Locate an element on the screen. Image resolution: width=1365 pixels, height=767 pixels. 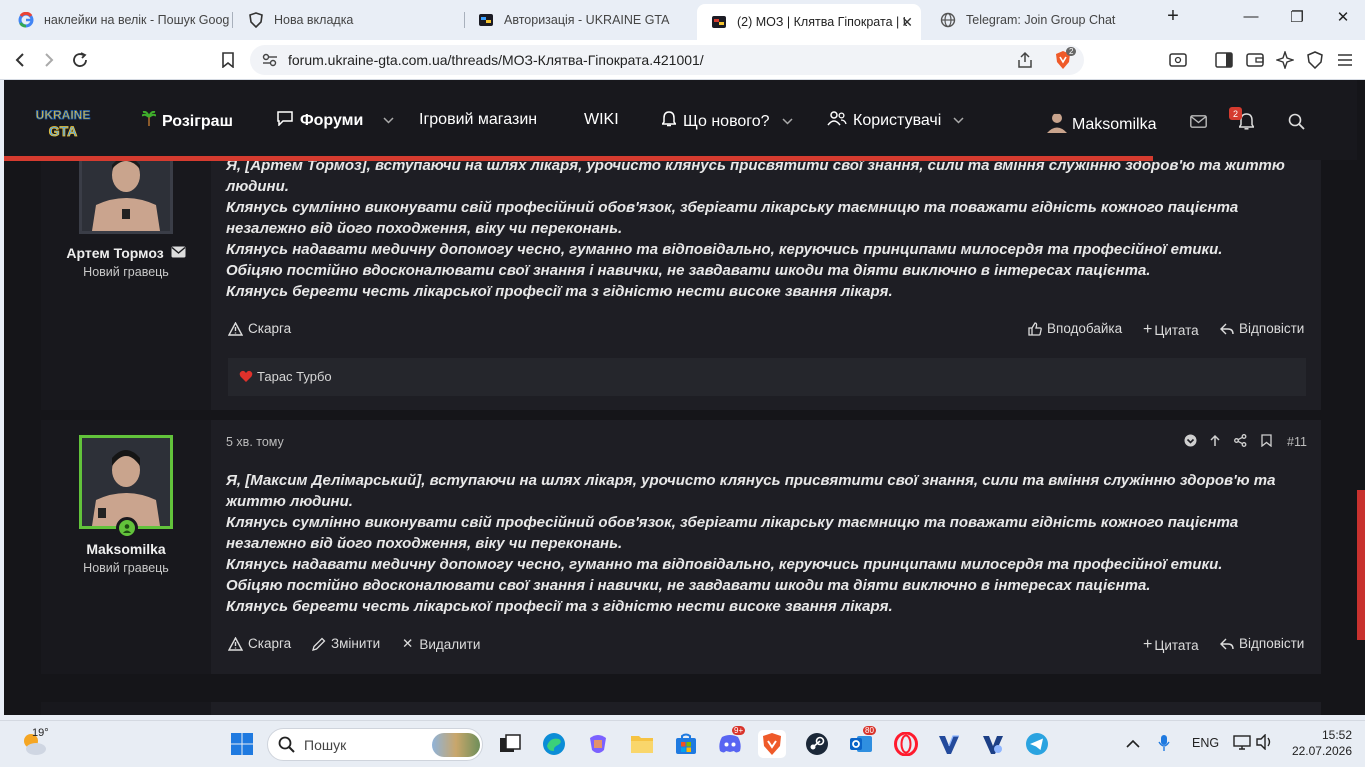
sidebar-icon is located at coordinates (1224, 60).